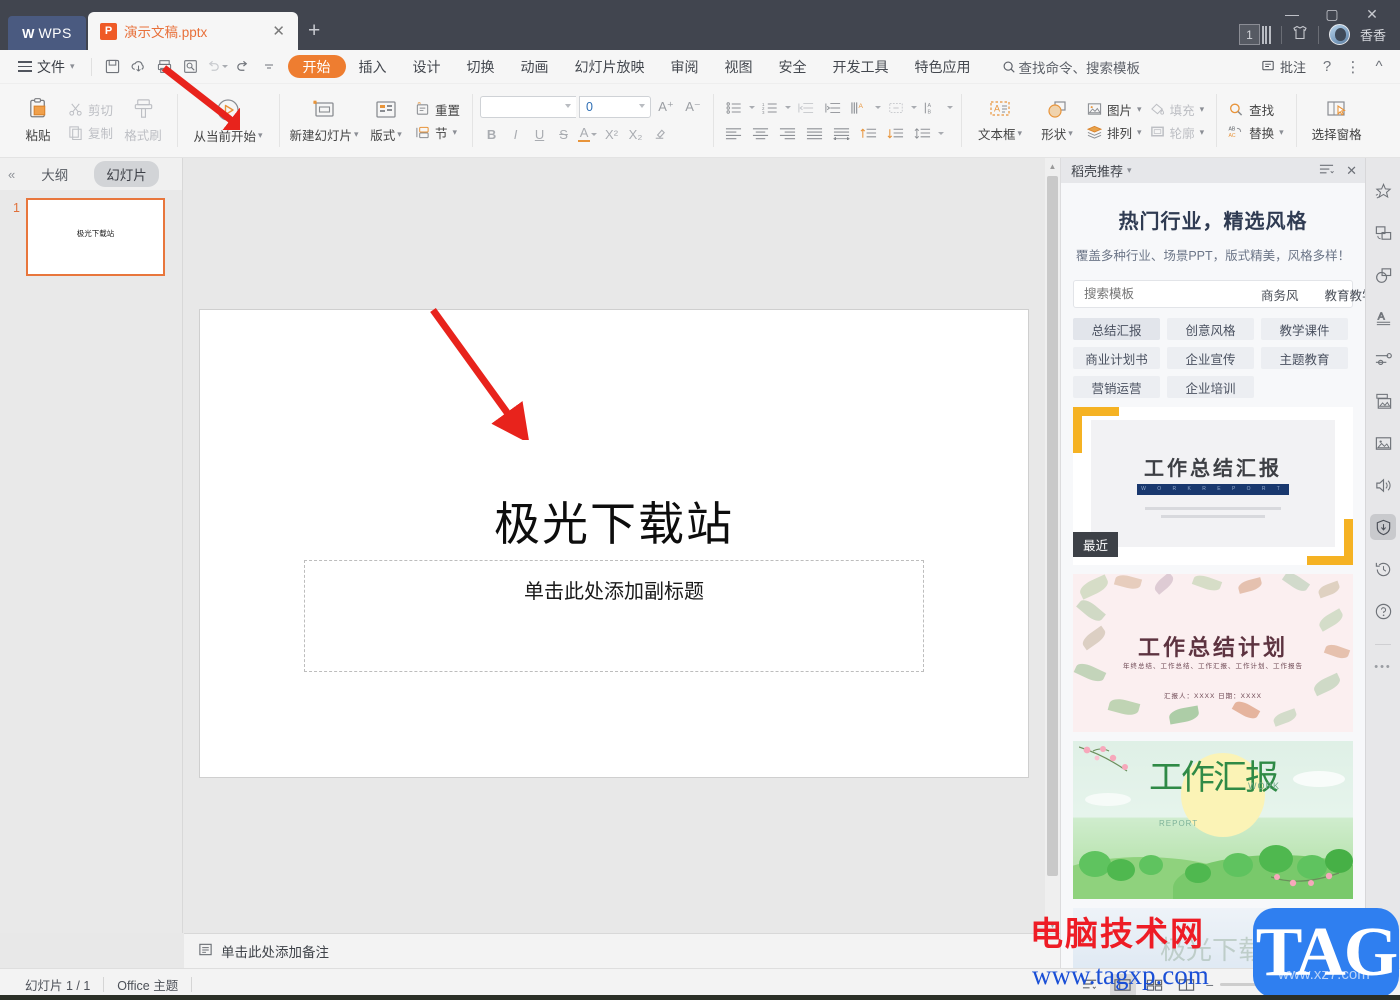 The height and width of the screenshot is (1000, 1400). I want to click on more-options-icon: ⋮, so click(1353, 67).